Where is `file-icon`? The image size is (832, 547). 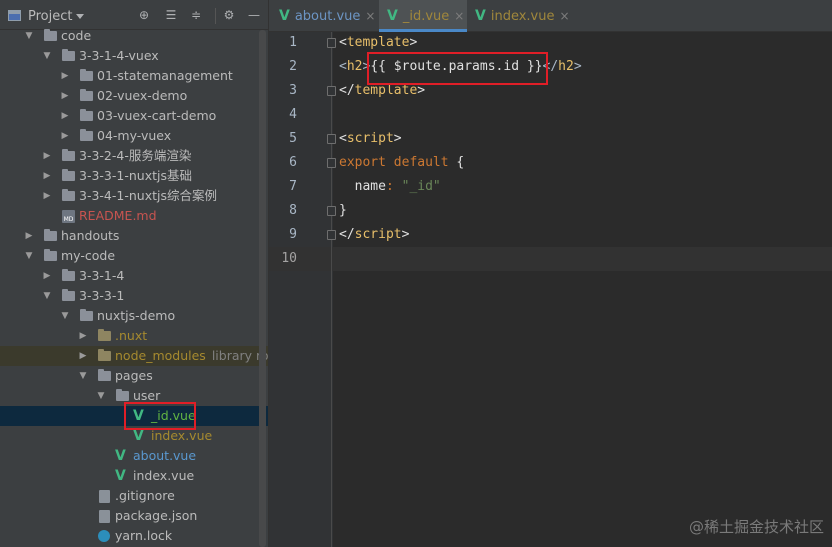
file-icon is located at coordinates (104, 496).